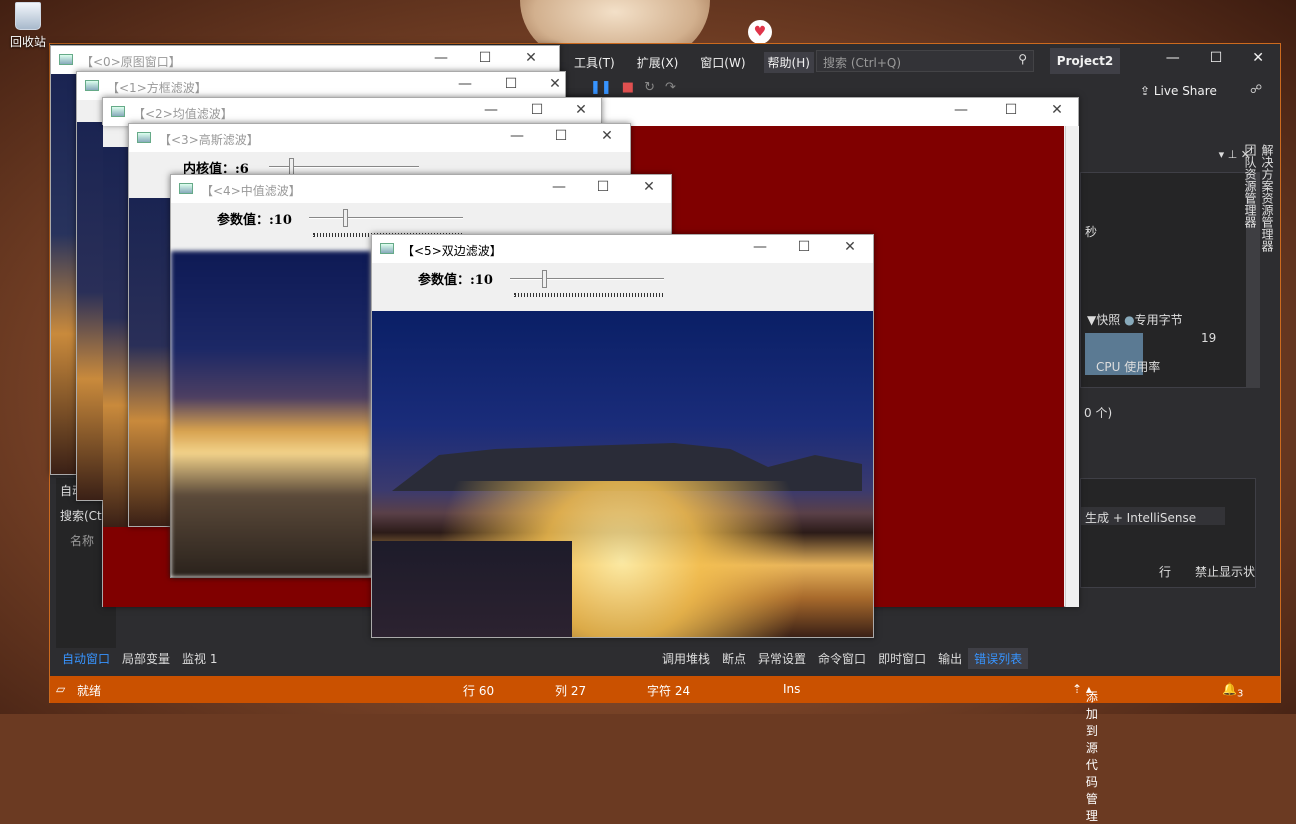 The width and height of the screenshot is (1296, 824). I want to click on cv5-maximize-button: ☐, so click(804, 247).